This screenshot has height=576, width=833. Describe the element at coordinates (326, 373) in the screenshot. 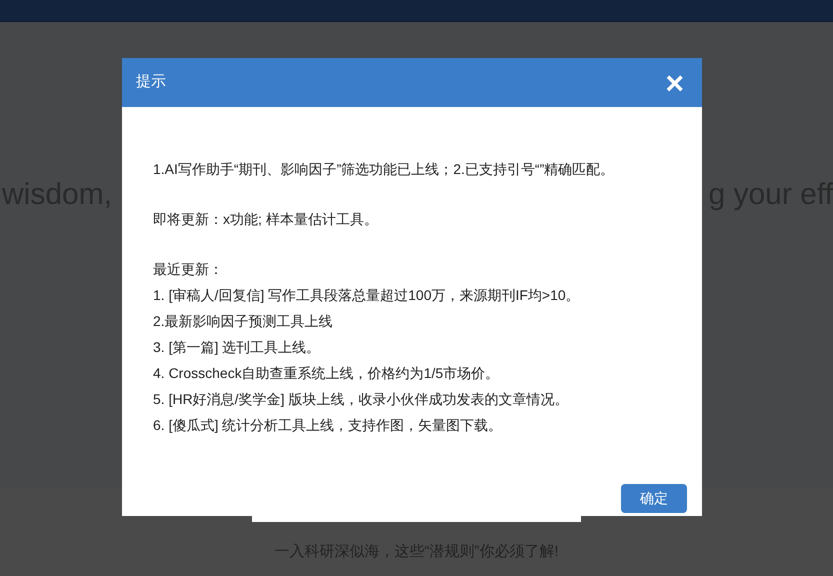

I see `update-item: 4. Crosscheck自助查重系统上线，价格约为1/5市场价。` at that location.